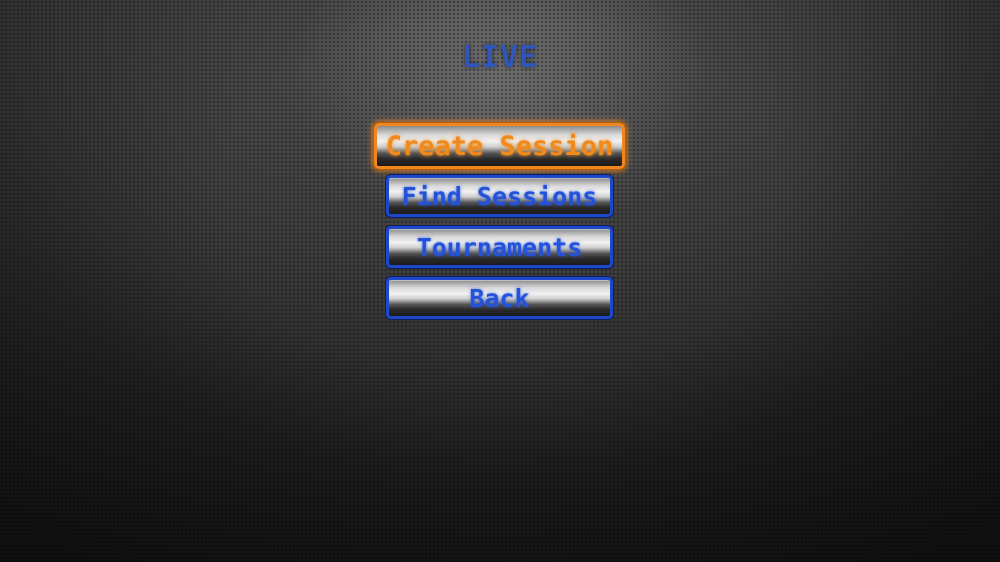  I want to click on find-sessions-button: Find Sessions, so click(499, 196).